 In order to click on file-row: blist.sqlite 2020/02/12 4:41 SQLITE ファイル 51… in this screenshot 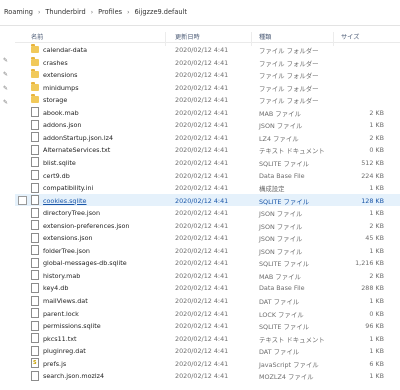, I will do `click(207, 162)`.